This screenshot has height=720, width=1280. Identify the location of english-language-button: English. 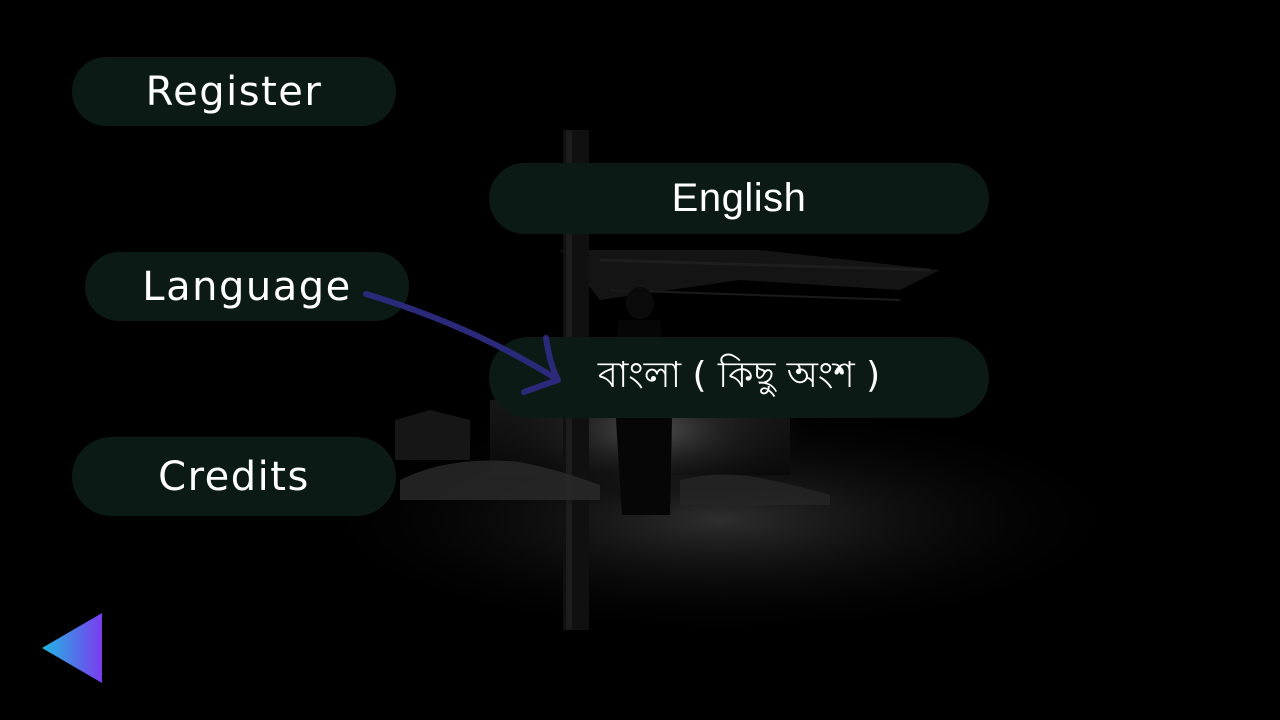
(739, 198).